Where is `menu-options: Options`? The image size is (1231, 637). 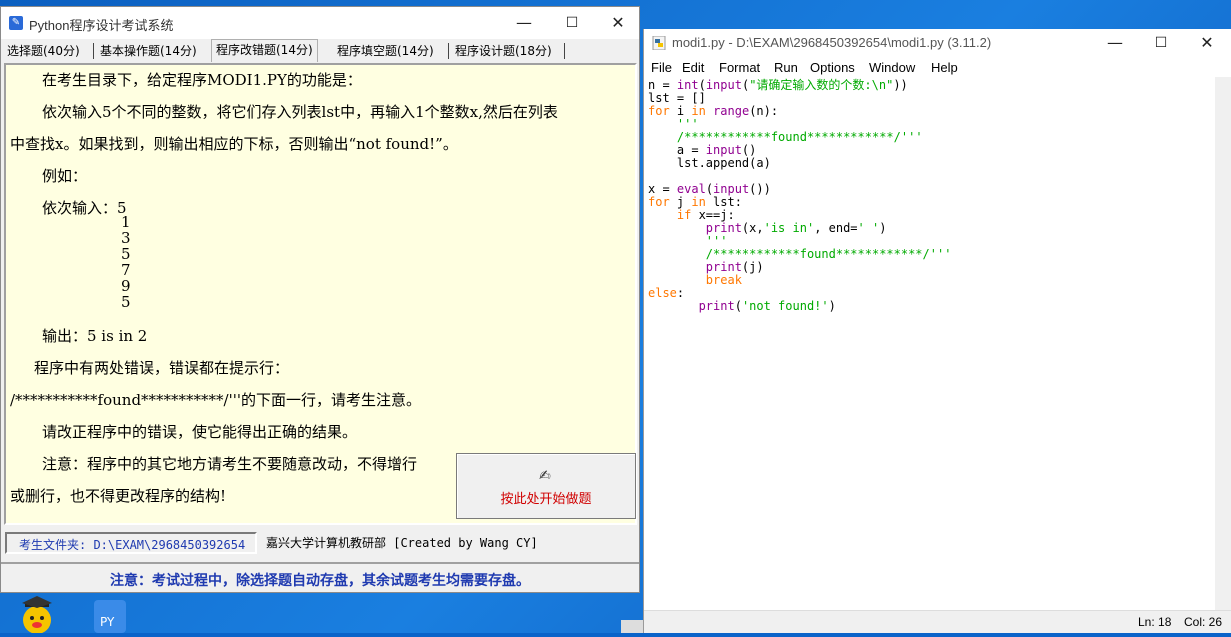
menu-options: Options is located at coordinates (832, 67).